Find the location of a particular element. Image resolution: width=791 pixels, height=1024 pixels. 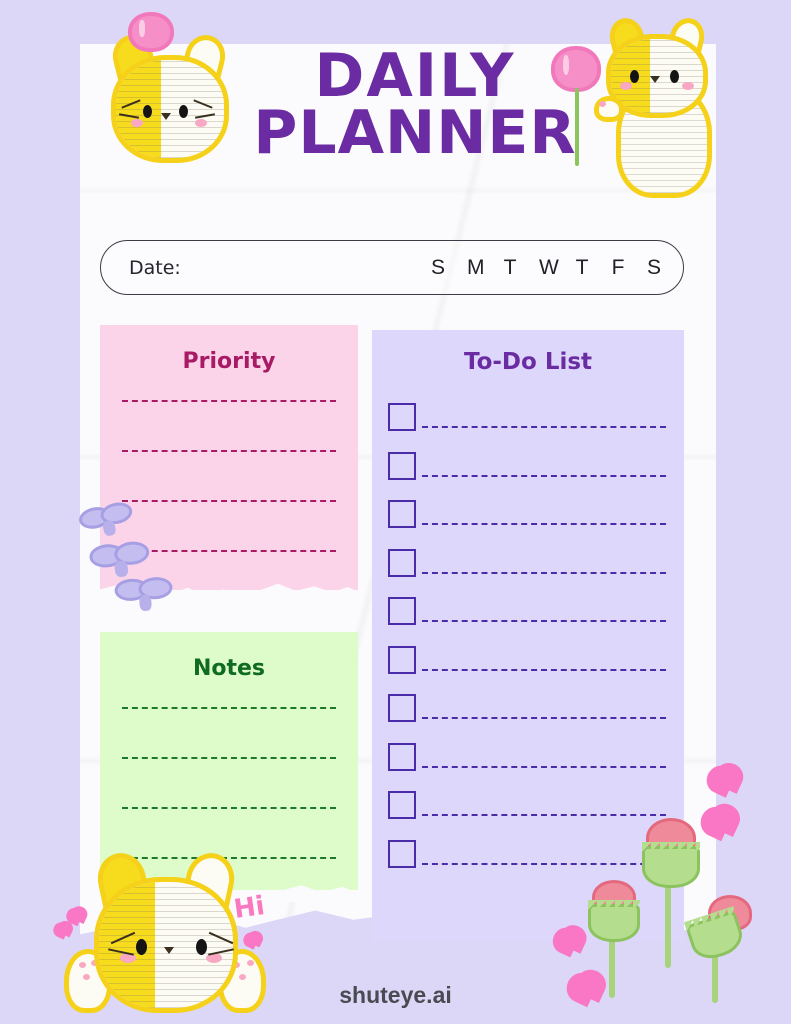

weekday-sunday: S is located at coordinates (438, 268).